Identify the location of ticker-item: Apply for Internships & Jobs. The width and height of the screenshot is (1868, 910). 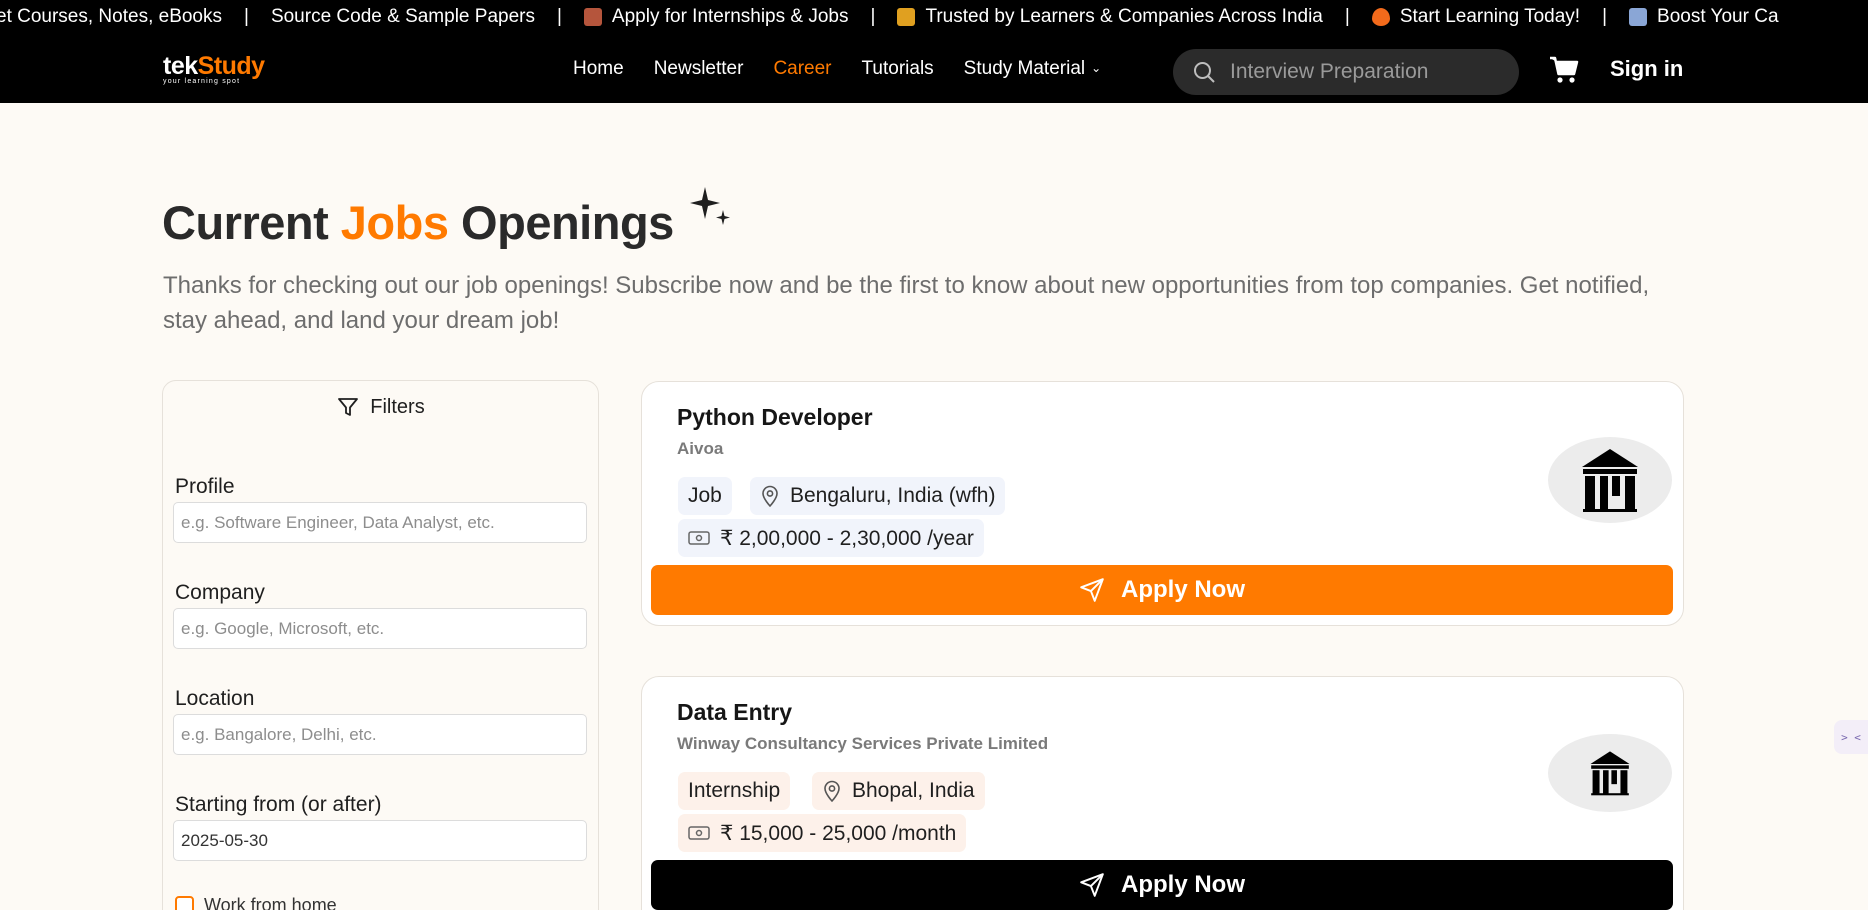
(716, 17).